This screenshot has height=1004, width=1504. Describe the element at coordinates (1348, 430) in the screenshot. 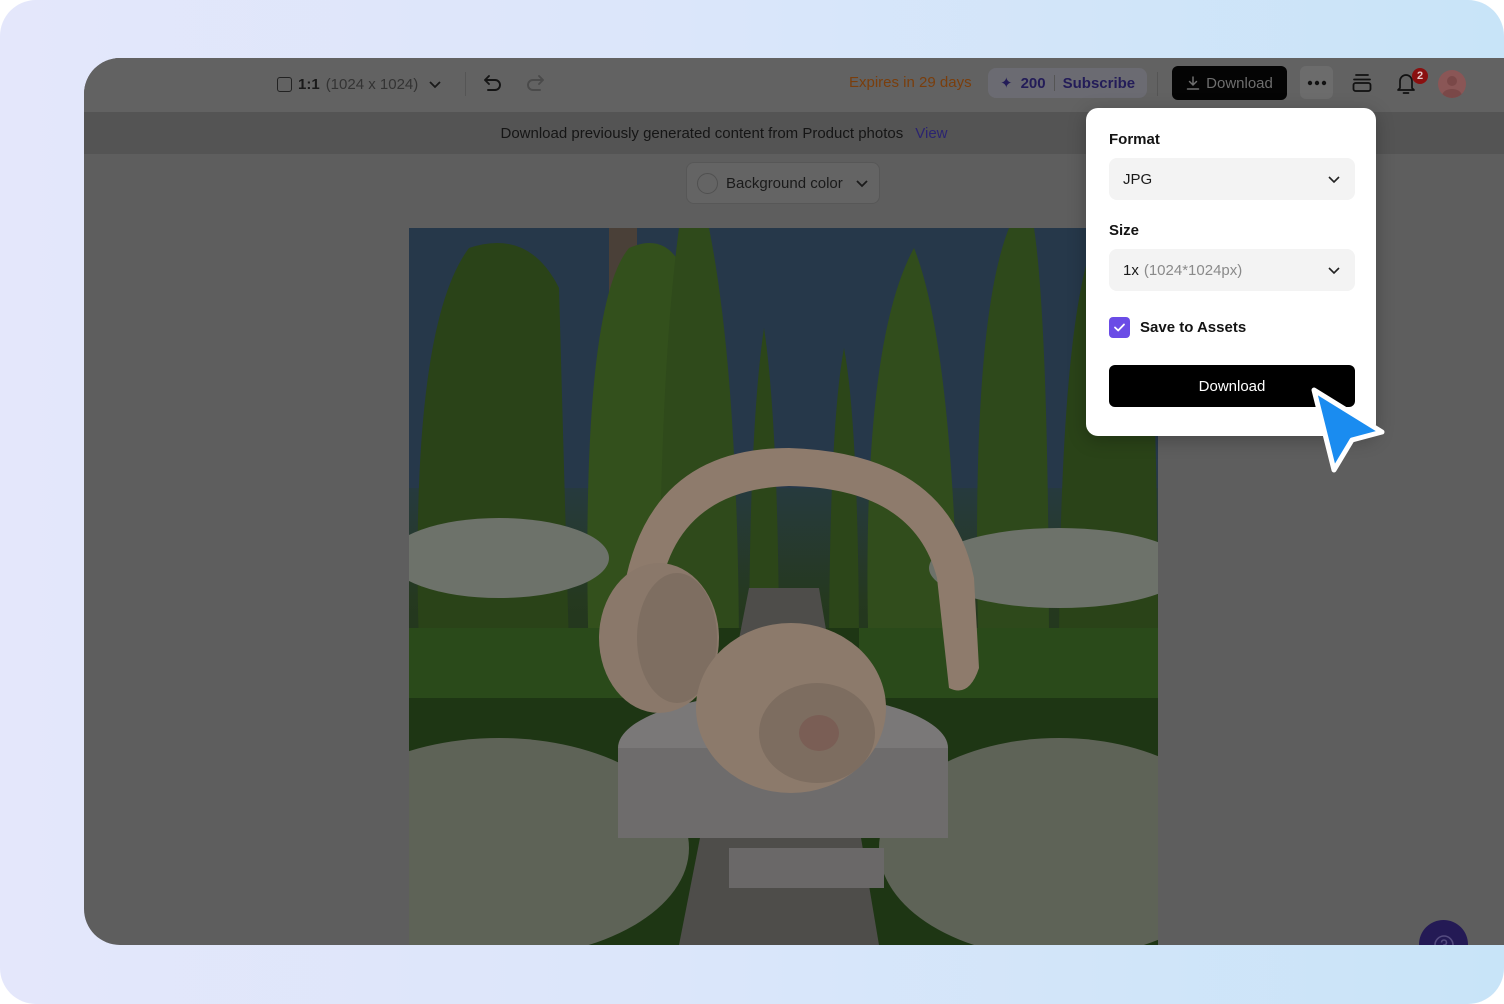

I see `mouse-pointer-icon` at that location.